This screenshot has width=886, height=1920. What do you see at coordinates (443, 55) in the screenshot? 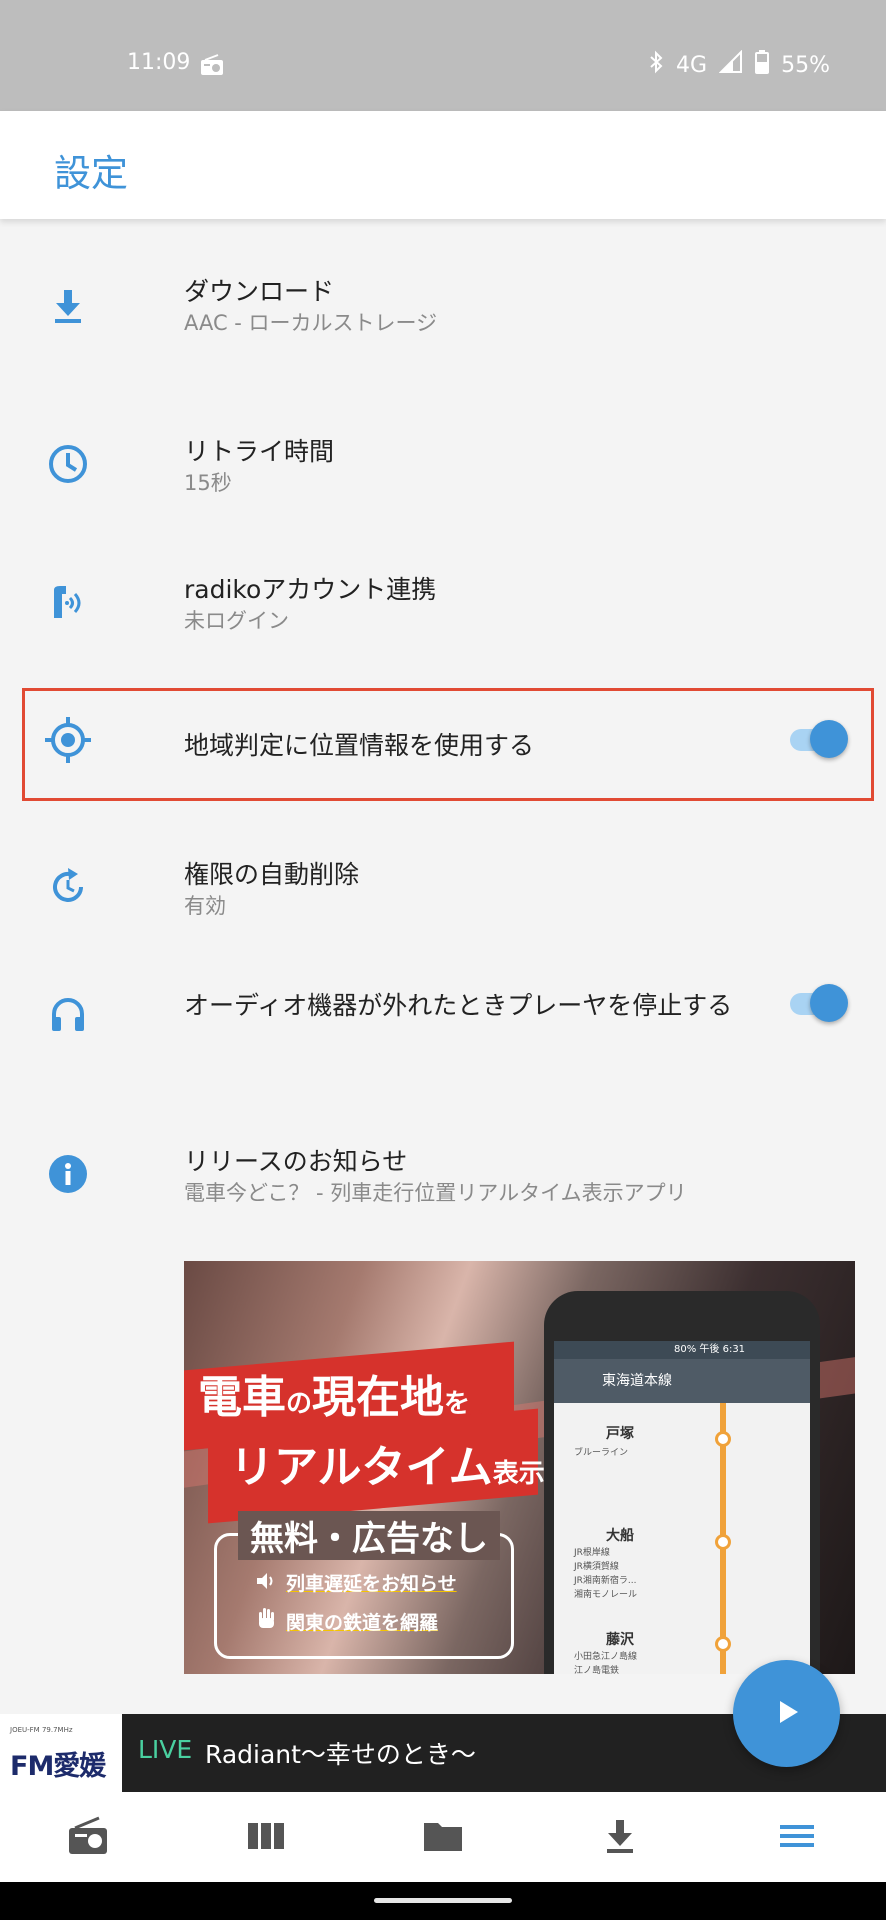
I see `status-bar: 11:09 4G 55%` at bounding box center [443, 55].